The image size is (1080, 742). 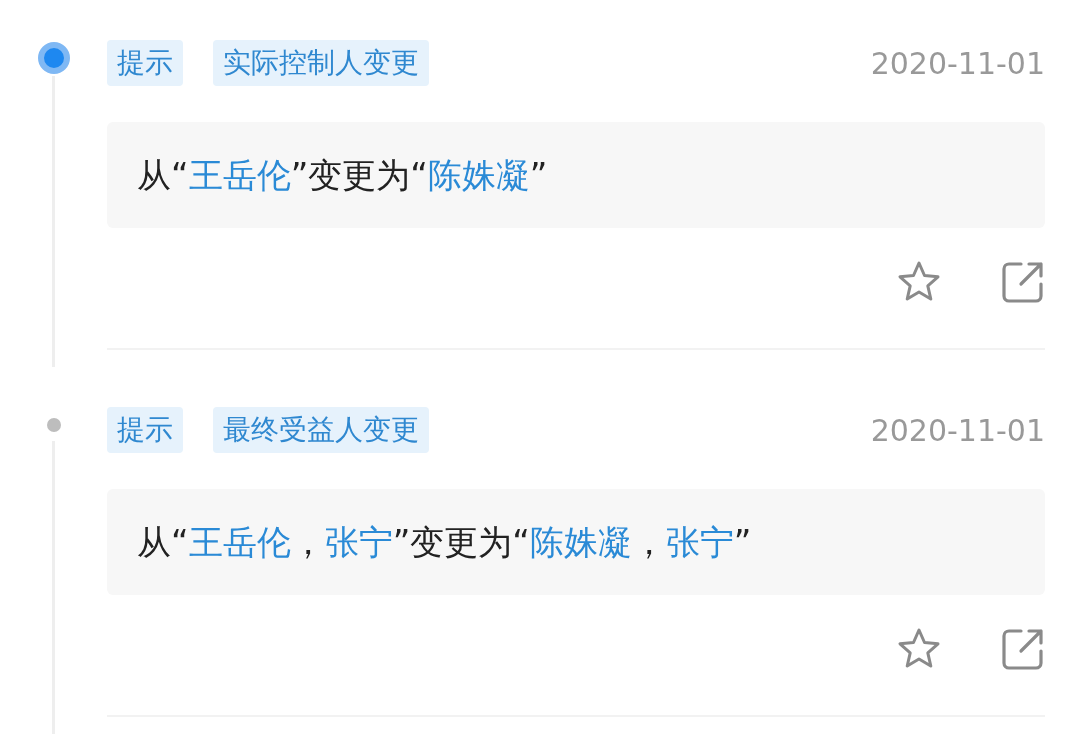 I want to click on change-text: 从“王岳伦，张宁”变更为“陈姝凝，张宁”, so click(x=444, y=542).